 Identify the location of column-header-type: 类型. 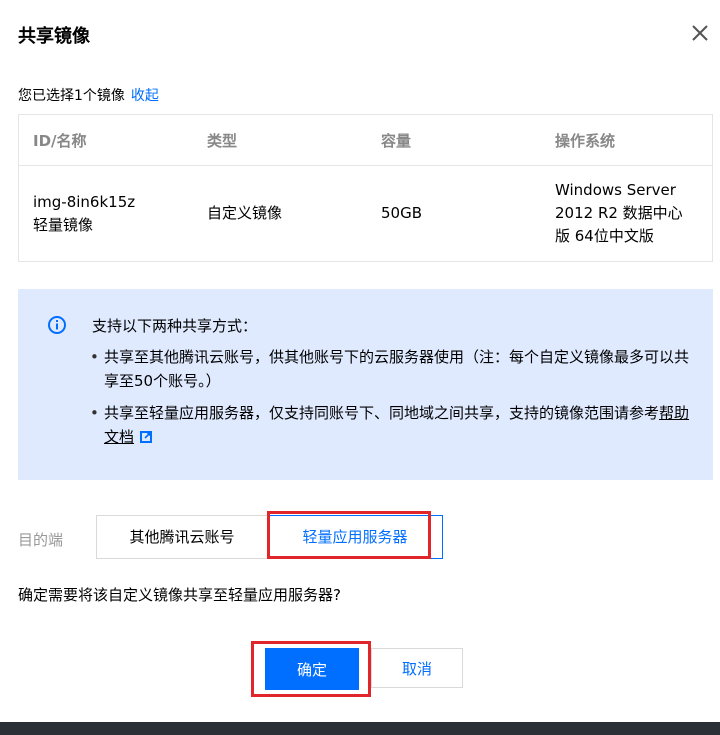
(280, 140).